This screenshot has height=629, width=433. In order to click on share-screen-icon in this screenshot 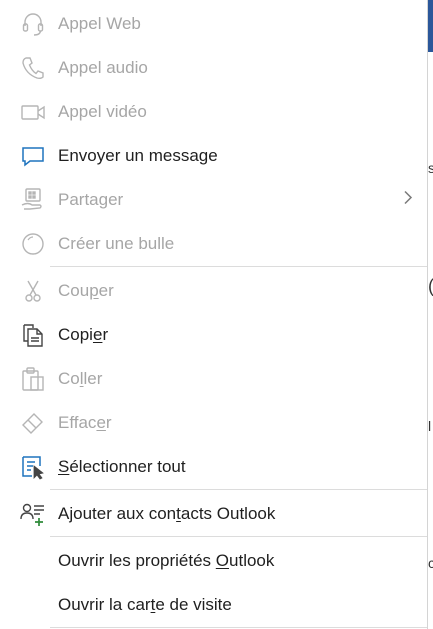, I will do `click(33, 200)`.